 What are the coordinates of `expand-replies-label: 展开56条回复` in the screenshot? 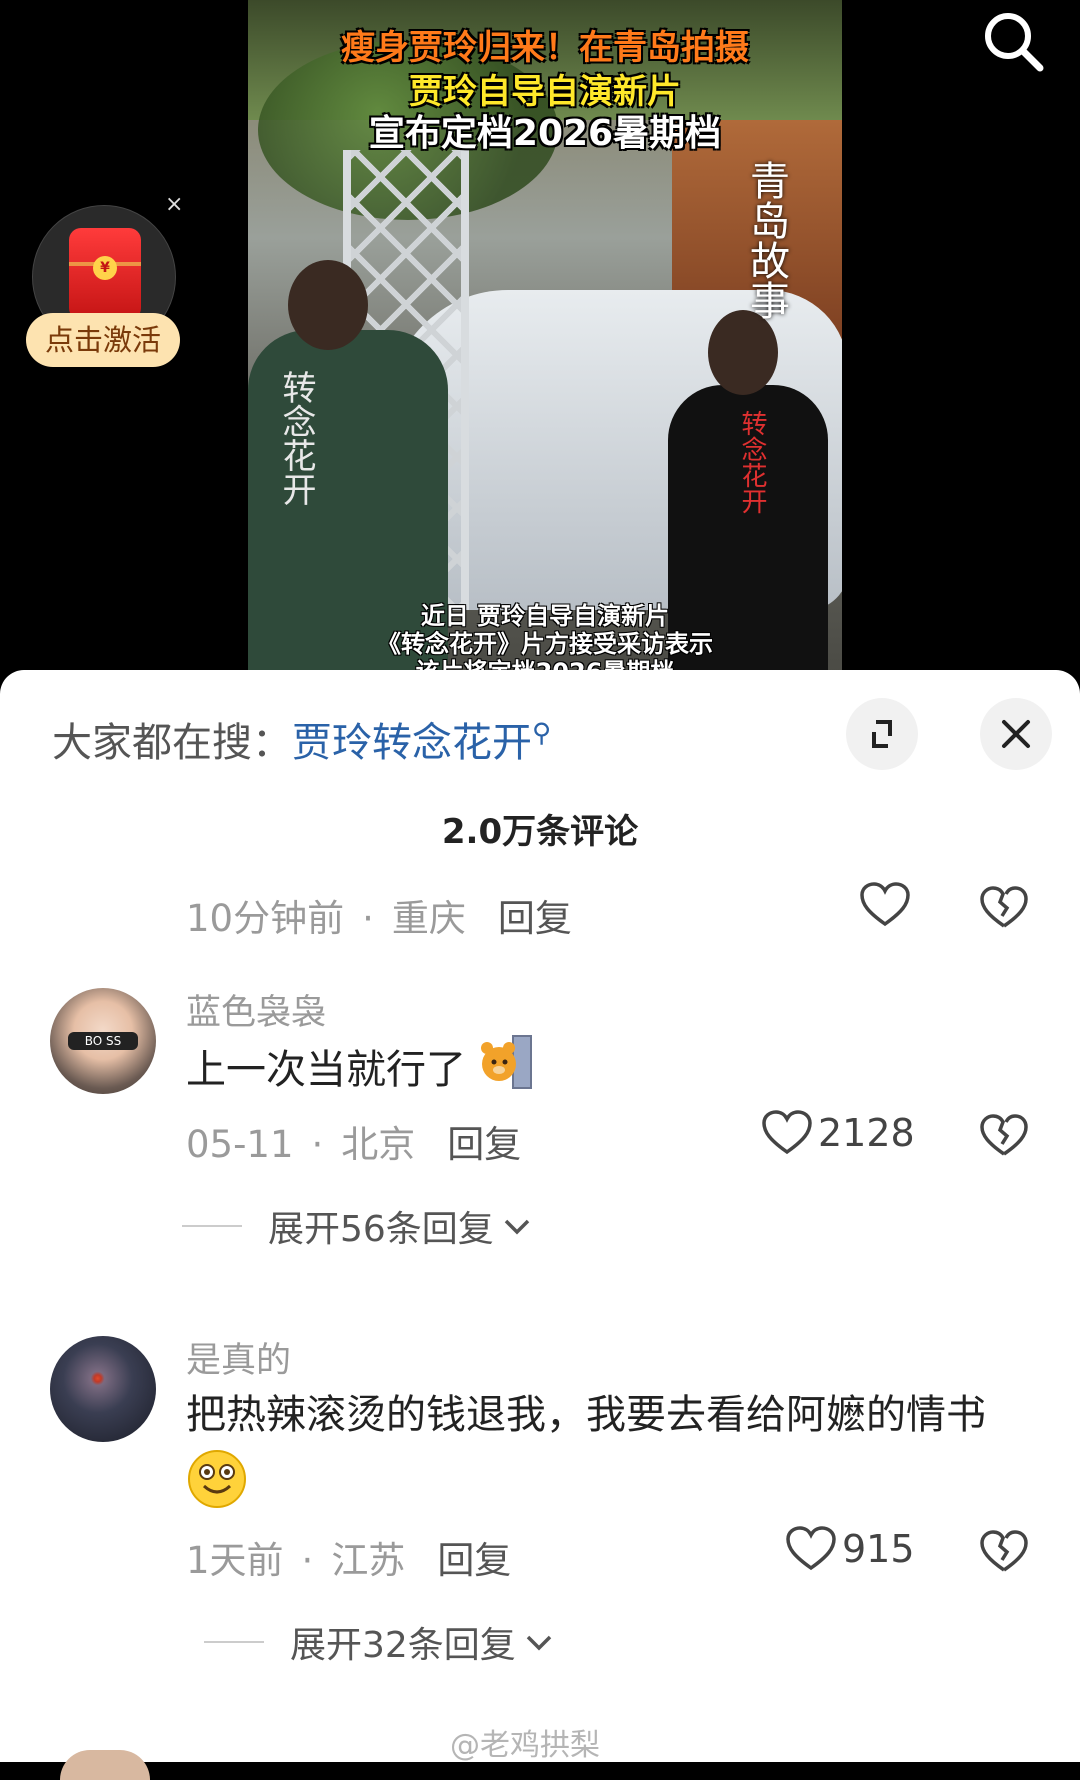 It's located at (381, 1229).